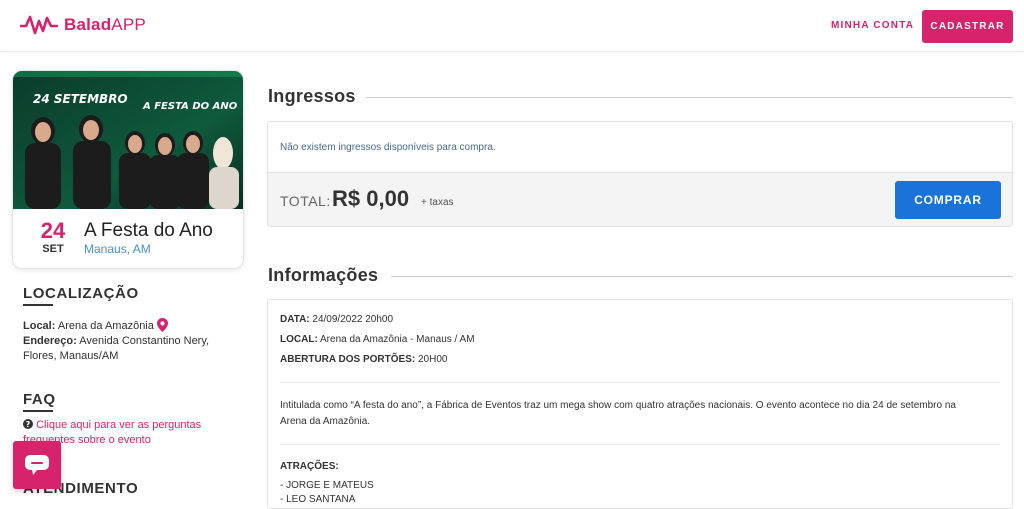  Describe the element at coordinates (81, 293) in the screenshot. I see `location-heading: LOCALIZAÇÃO` at that location.